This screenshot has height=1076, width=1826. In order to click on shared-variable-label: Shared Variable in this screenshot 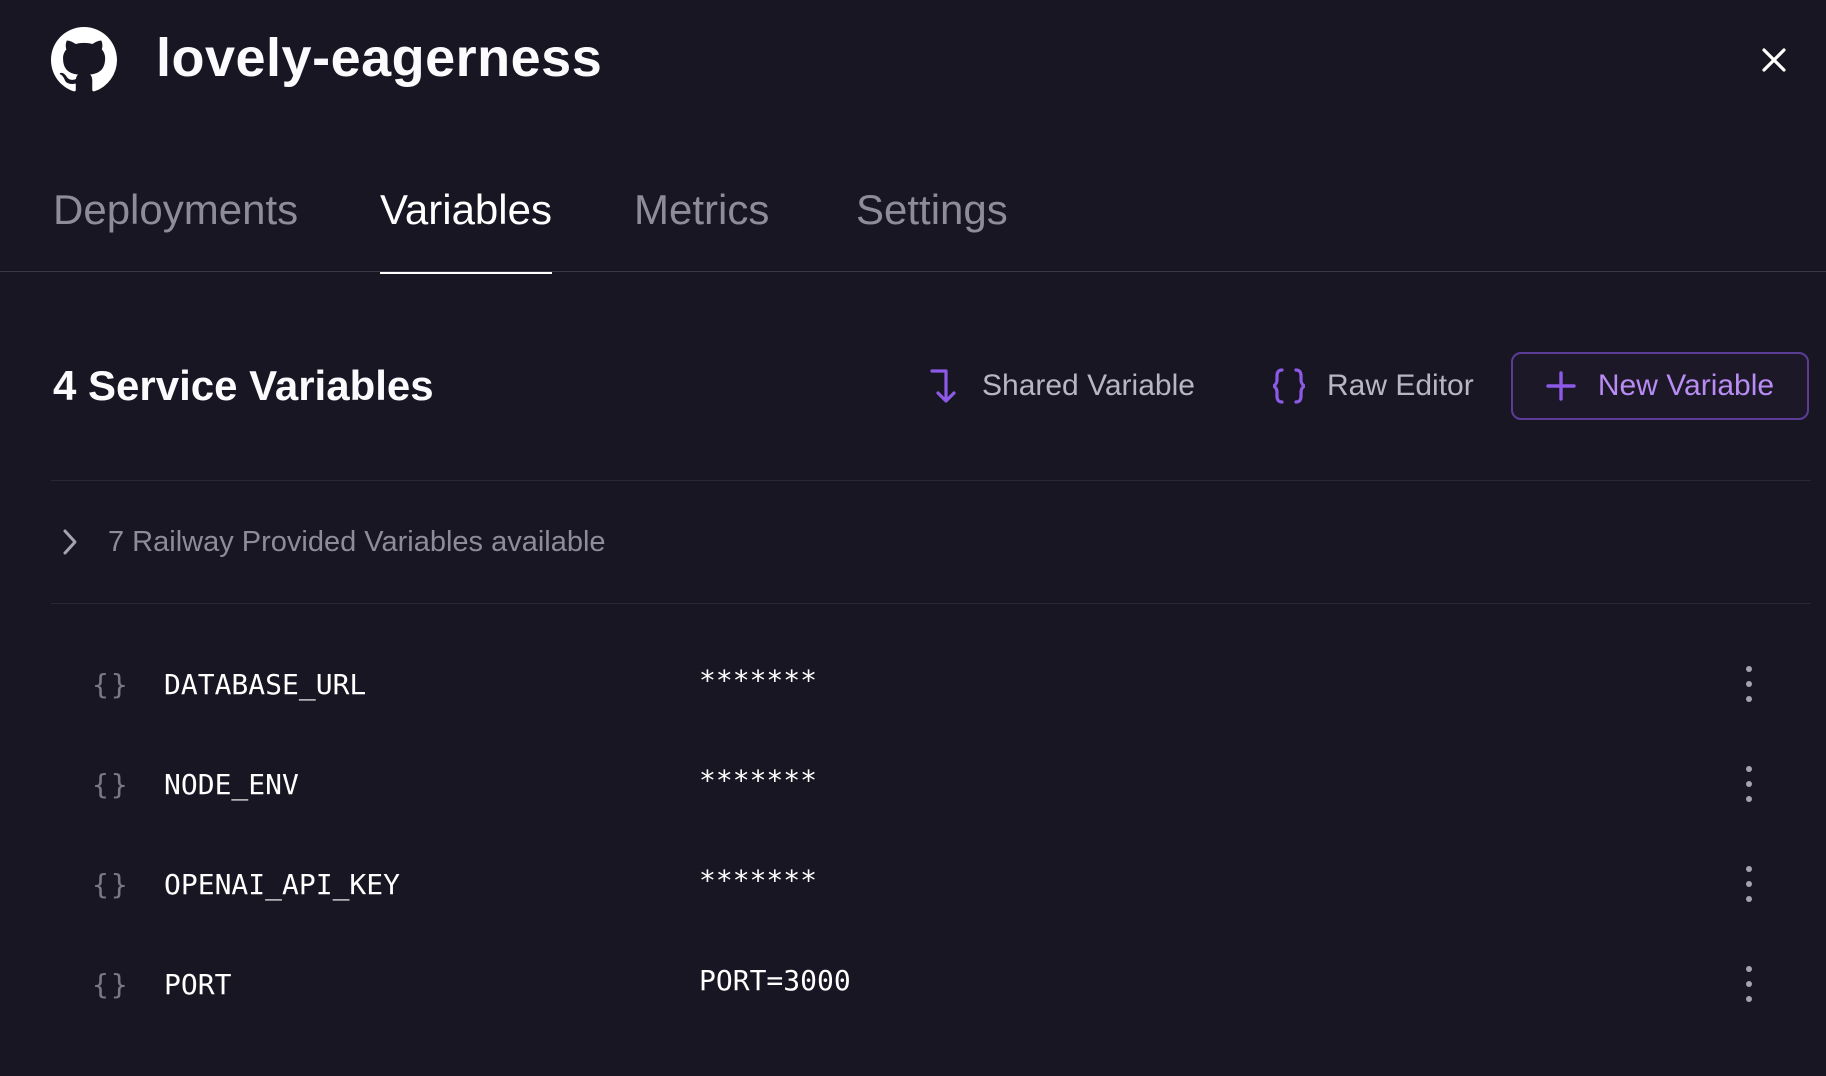, I will do `click(1088, 385)`.